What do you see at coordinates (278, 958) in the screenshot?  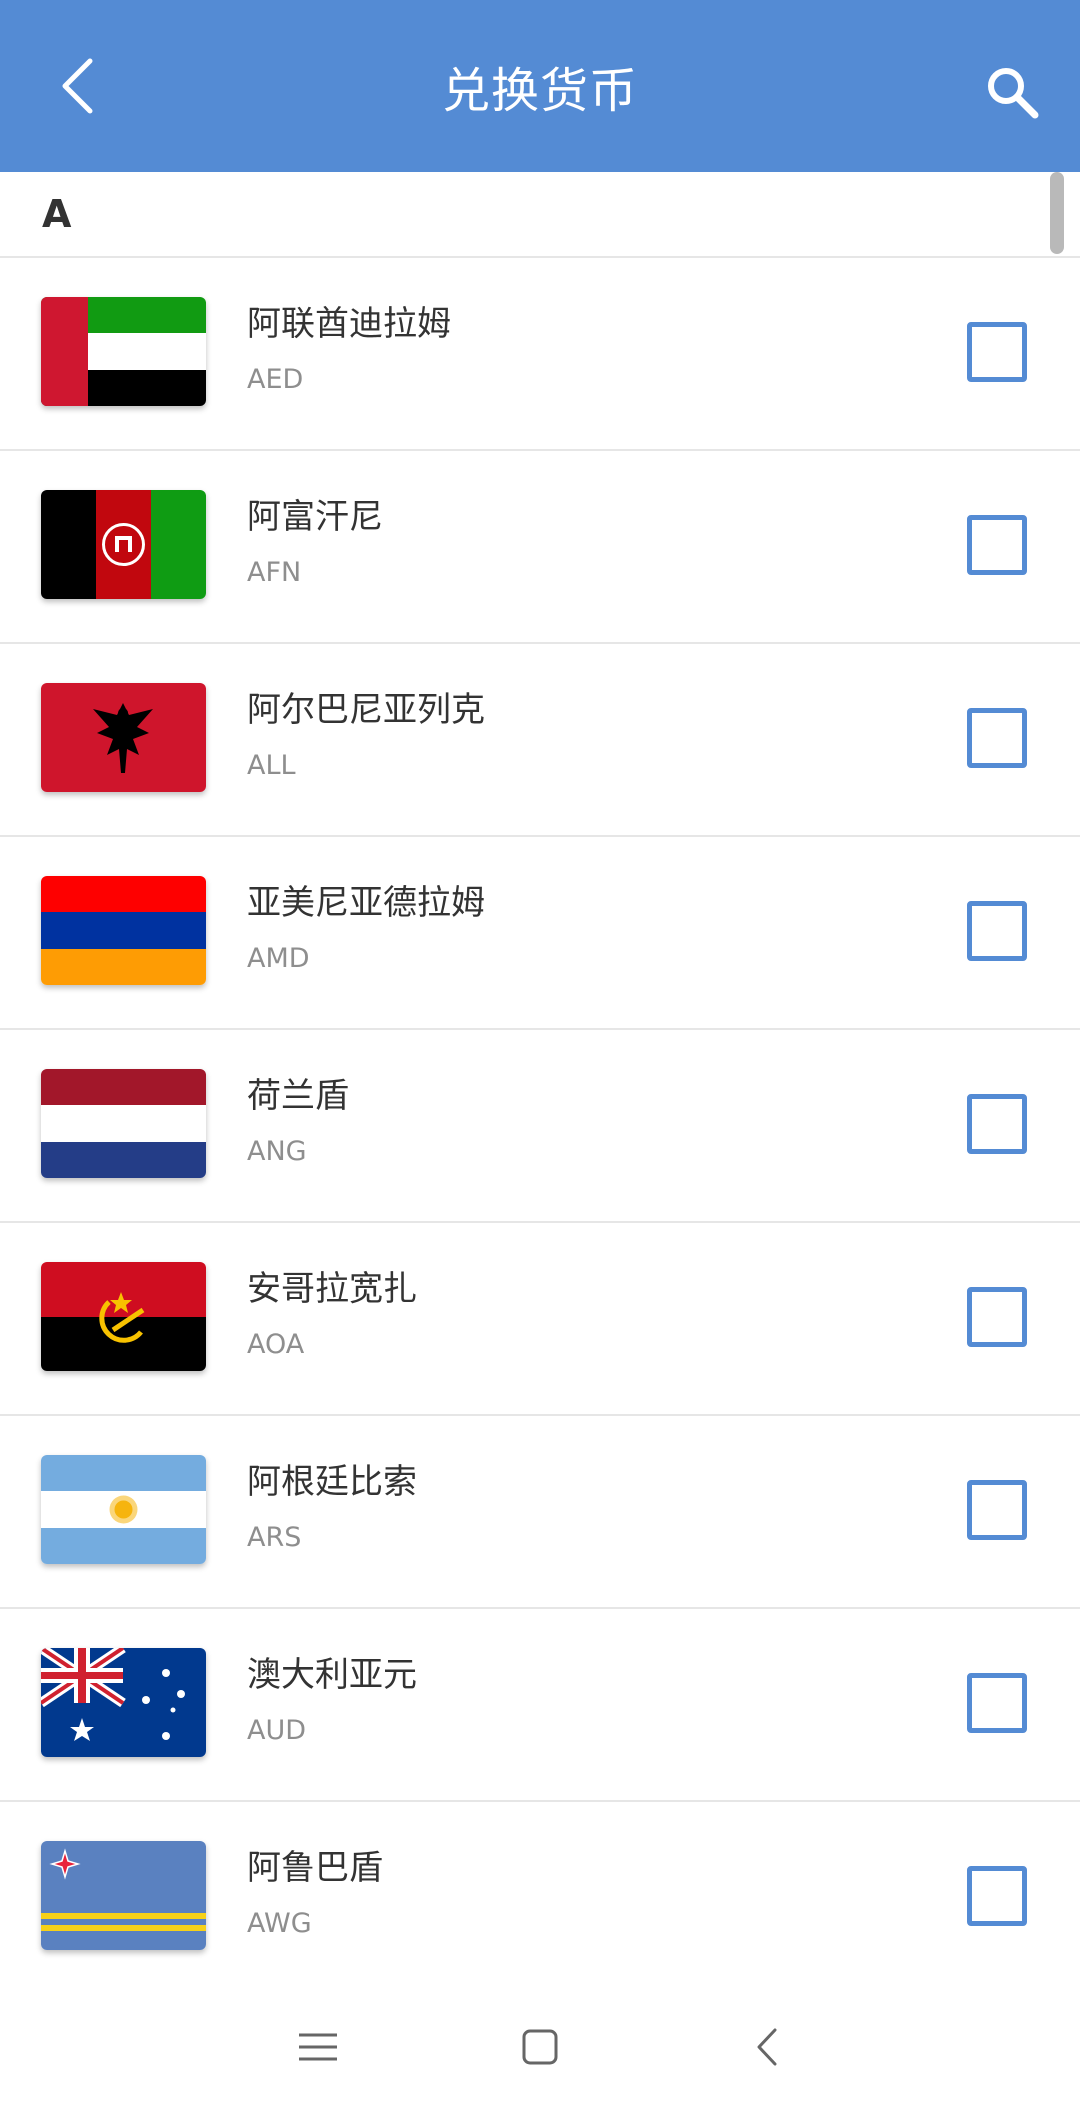 I see `currency-code: AMD` at bounding box center [278, 958].